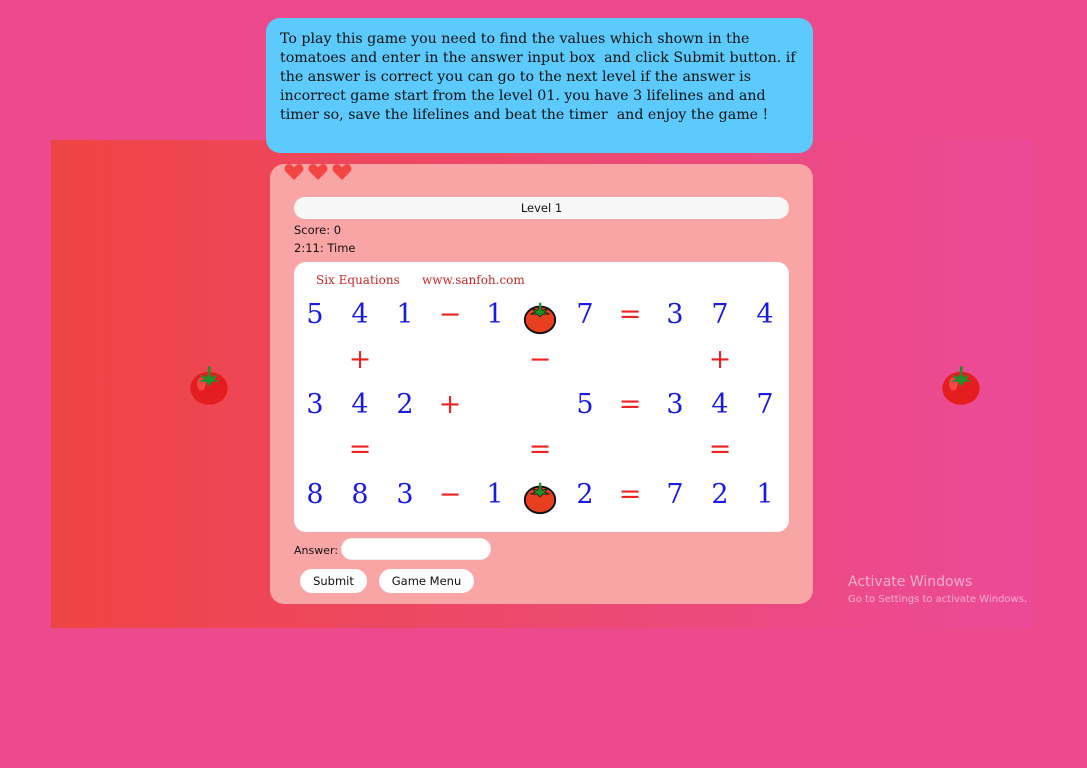 The height and width of the screenshot is (768, 1087). I want to click on answer-label: Answer:, so click(316, 550).